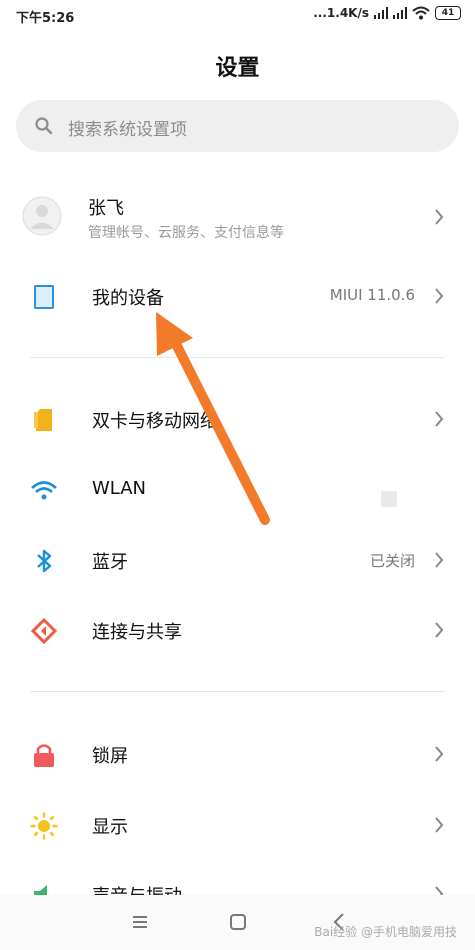 The width and height of the screenshot is (475, 950). I want to click on network-speed: ...1.4K/s, so click(341, 13).